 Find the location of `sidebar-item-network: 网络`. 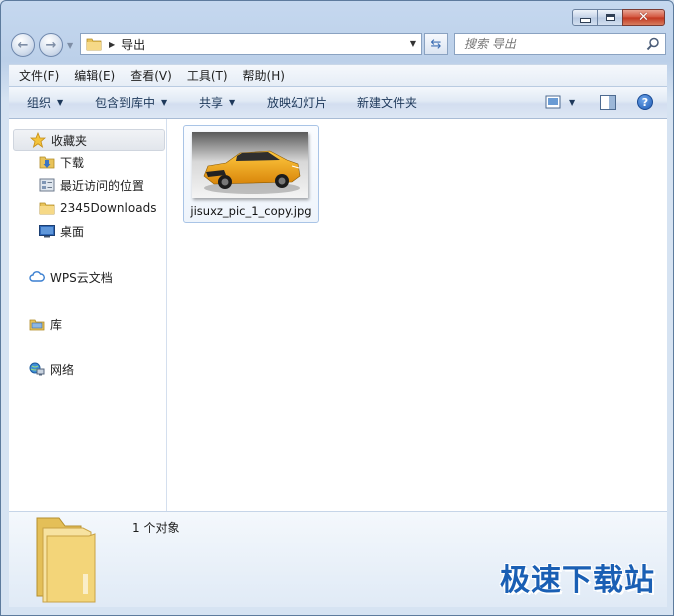

sidebar-item-network: 网络 is located at coordinates (51, 369).